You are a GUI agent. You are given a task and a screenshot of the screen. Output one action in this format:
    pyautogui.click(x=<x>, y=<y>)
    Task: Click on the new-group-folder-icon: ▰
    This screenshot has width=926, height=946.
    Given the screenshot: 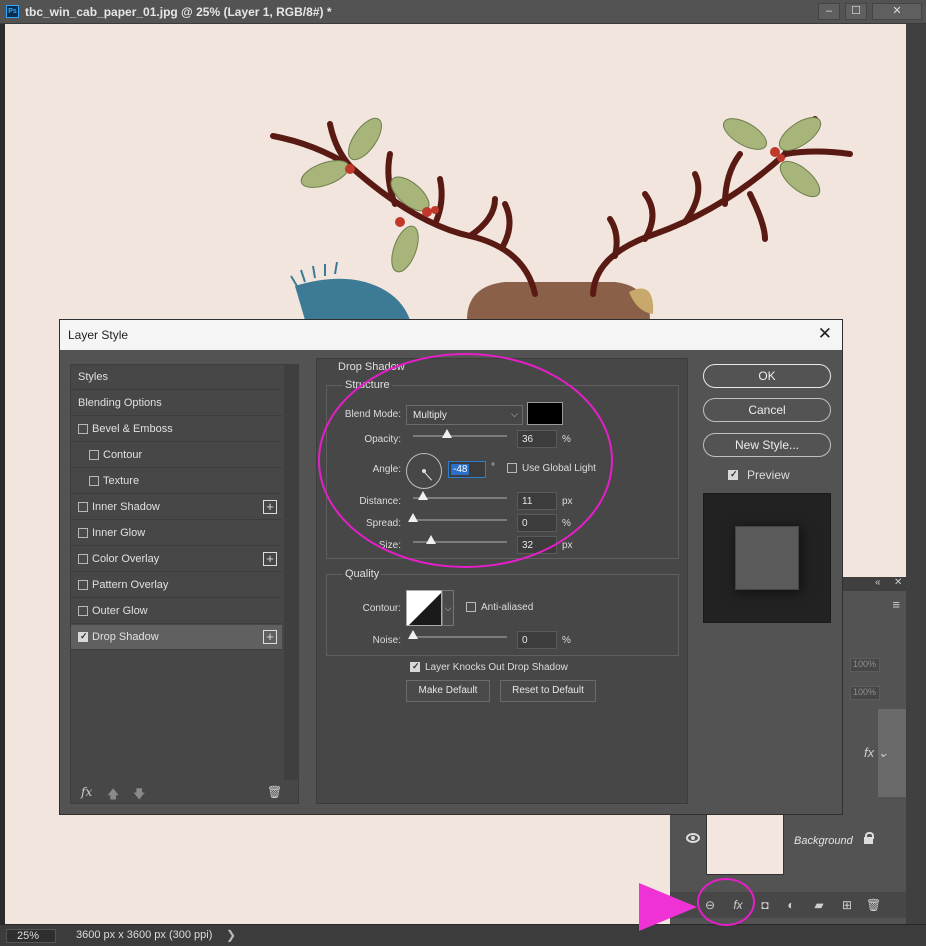 What is the action you would take?
    pyautogui.click(x=819, y=905)
    